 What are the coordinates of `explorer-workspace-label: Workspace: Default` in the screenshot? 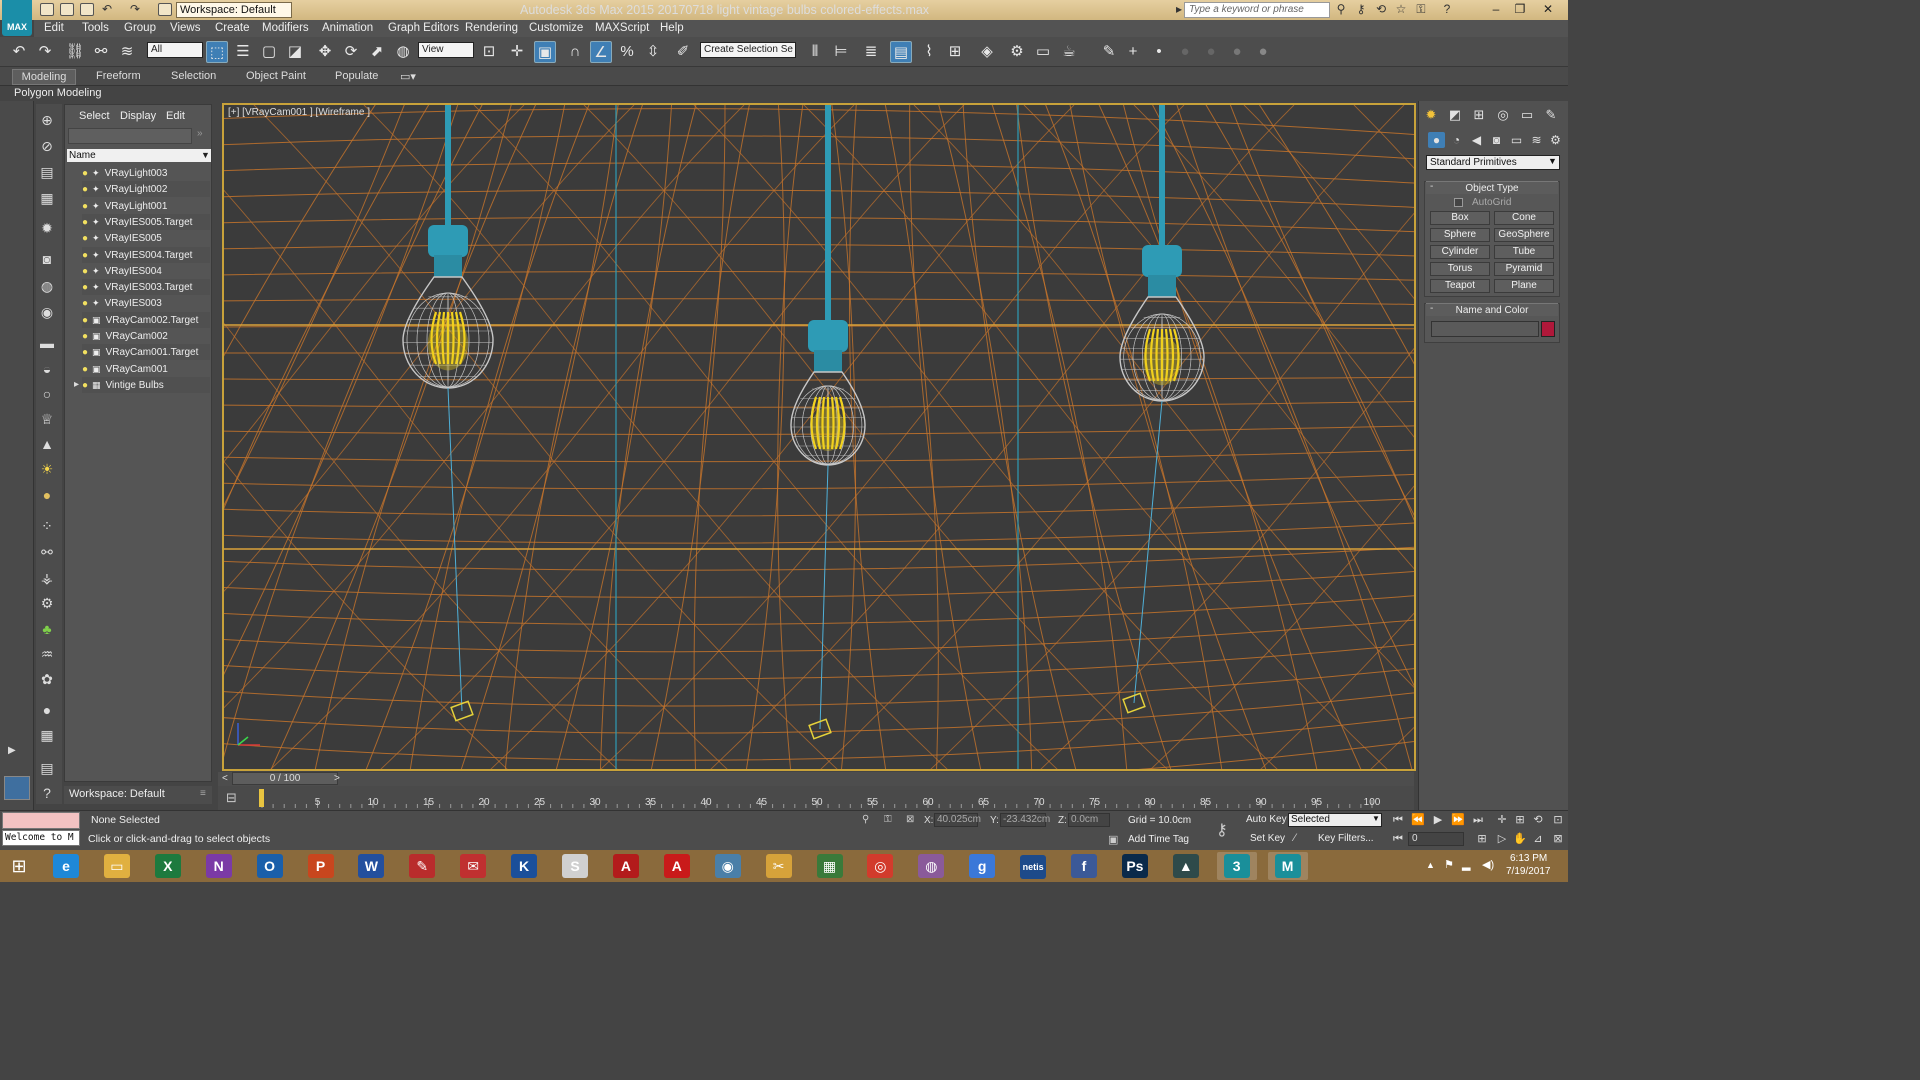 It's located at (138, 795).